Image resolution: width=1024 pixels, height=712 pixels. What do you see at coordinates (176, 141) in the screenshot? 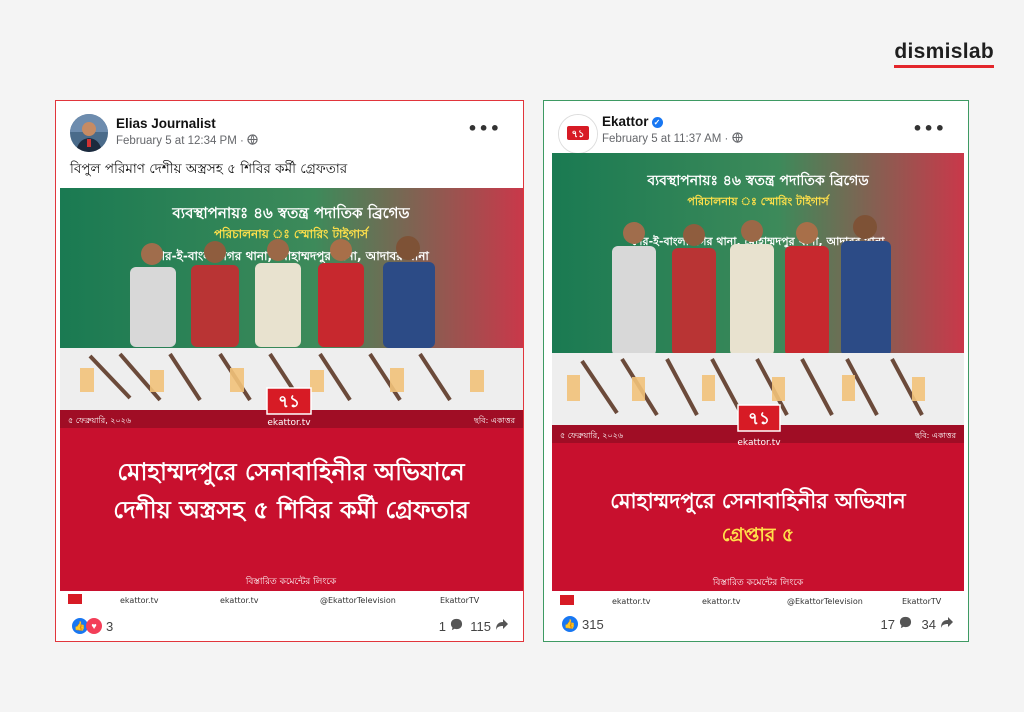
I see `post-timestamp: February 5 at 12:34 PM` at bounding box center [176, 141].